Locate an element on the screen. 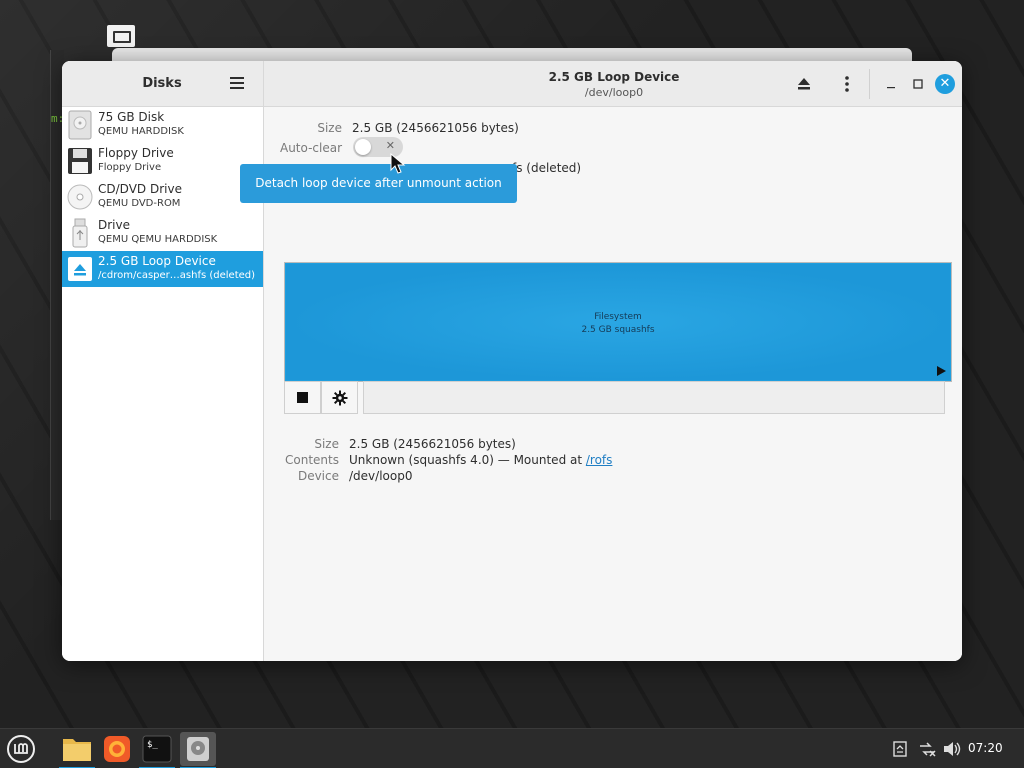  stop-icon is located at coordinates (302, 397).